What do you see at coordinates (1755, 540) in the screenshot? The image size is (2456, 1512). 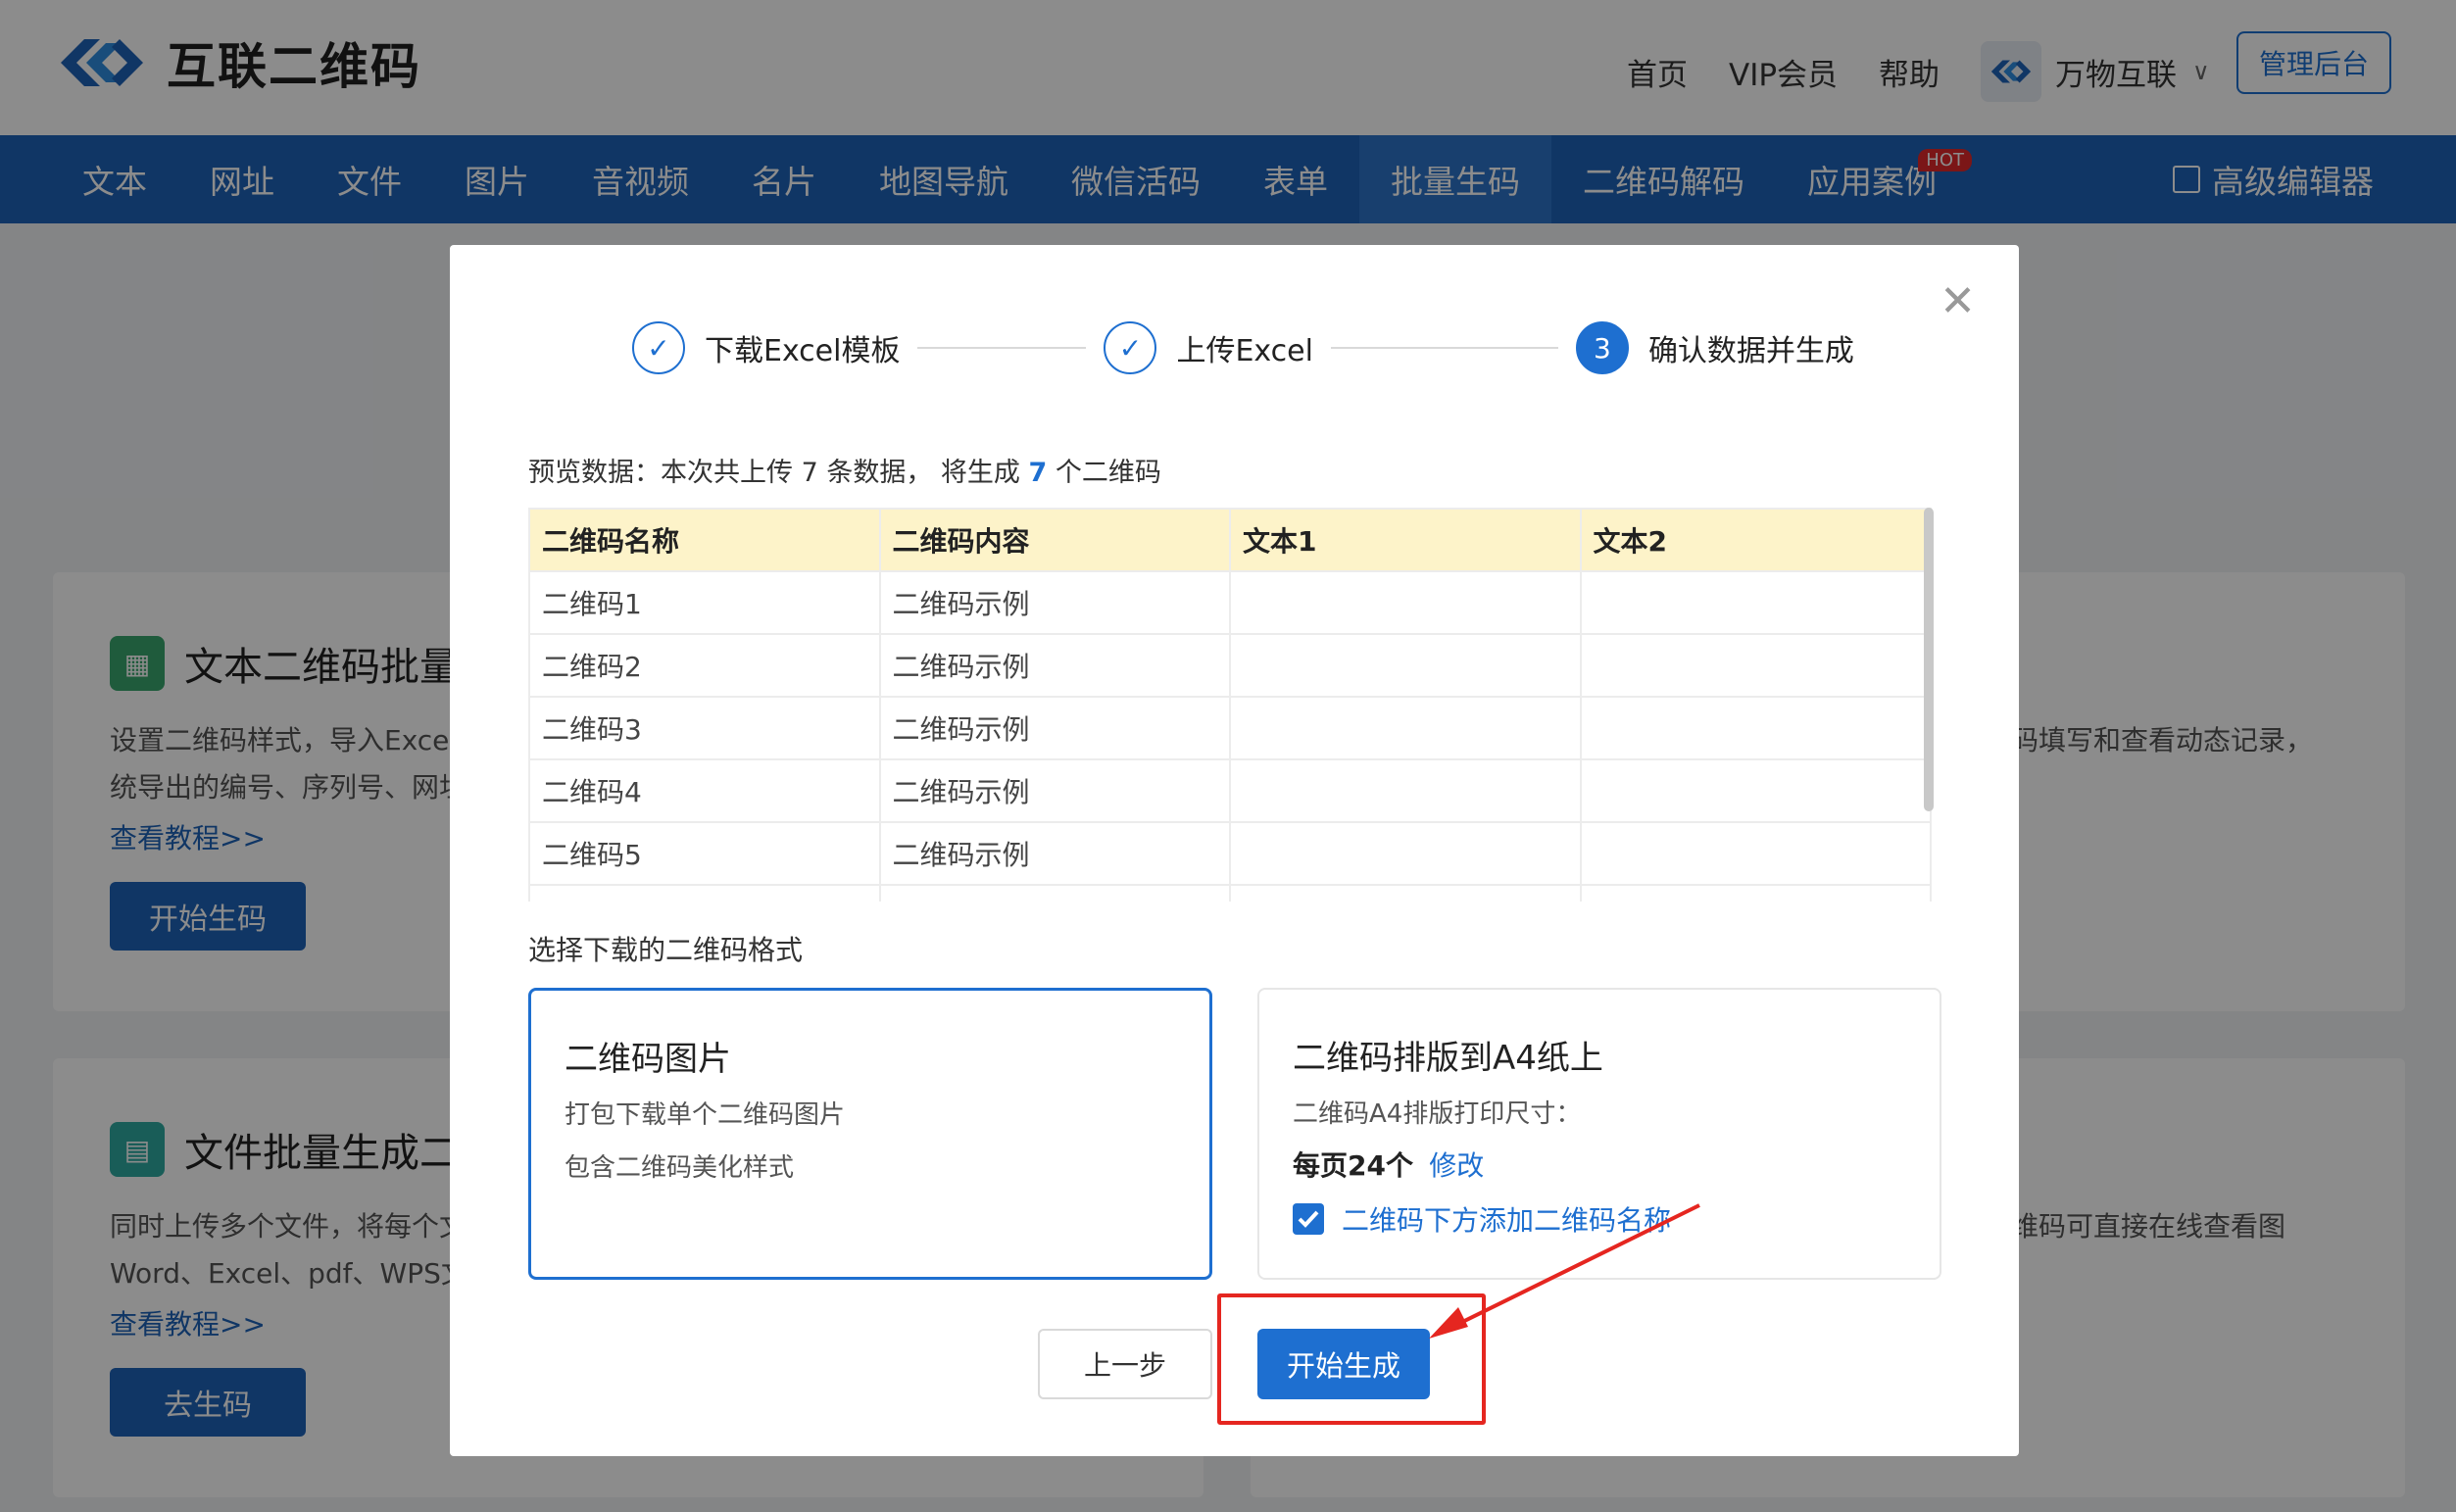 I see `column-header: 文本2` at bounding box center [1755, 540].